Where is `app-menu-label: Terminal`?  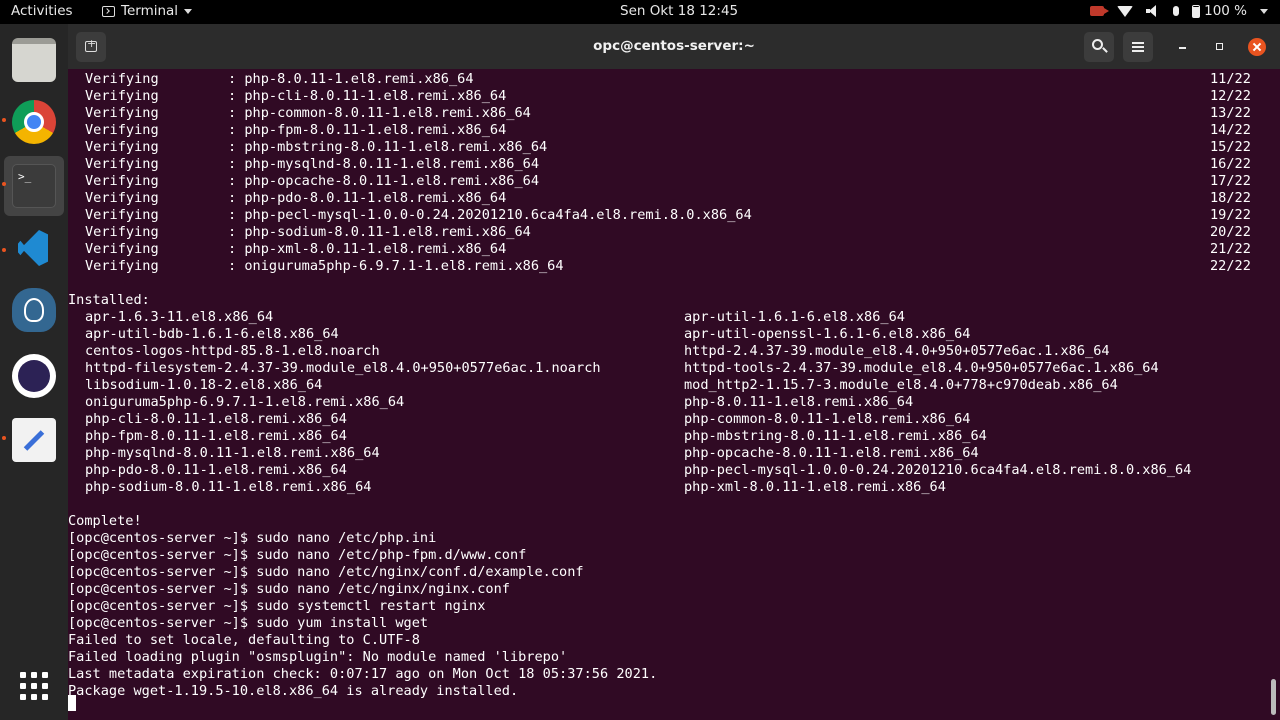
app-menu-label: Terminal is located at coordinates (150, 11).